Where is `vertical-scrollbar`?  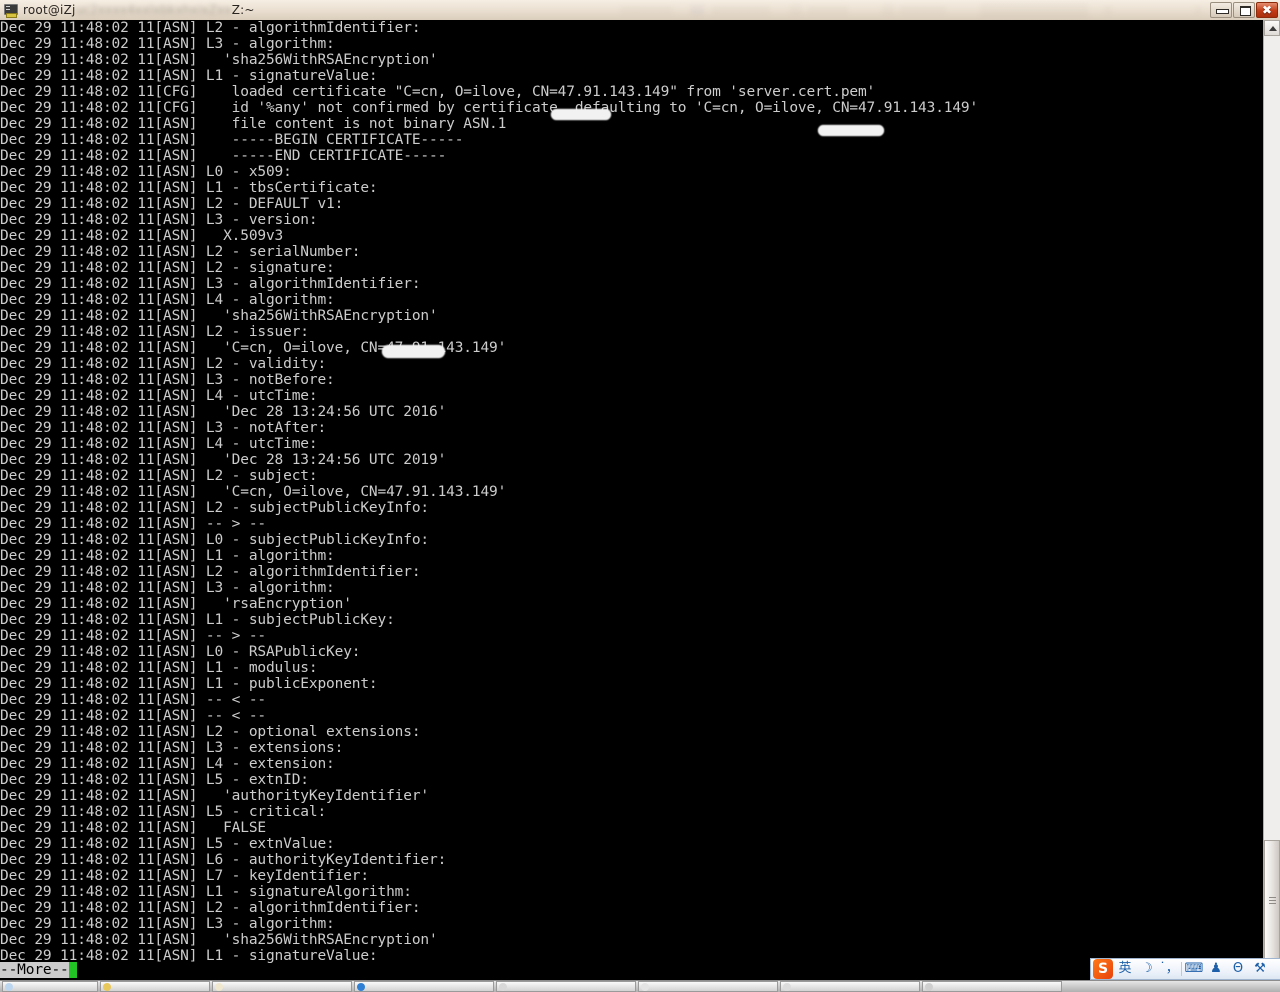 vertical-scrollbar is located at coordinates (1271, 499).